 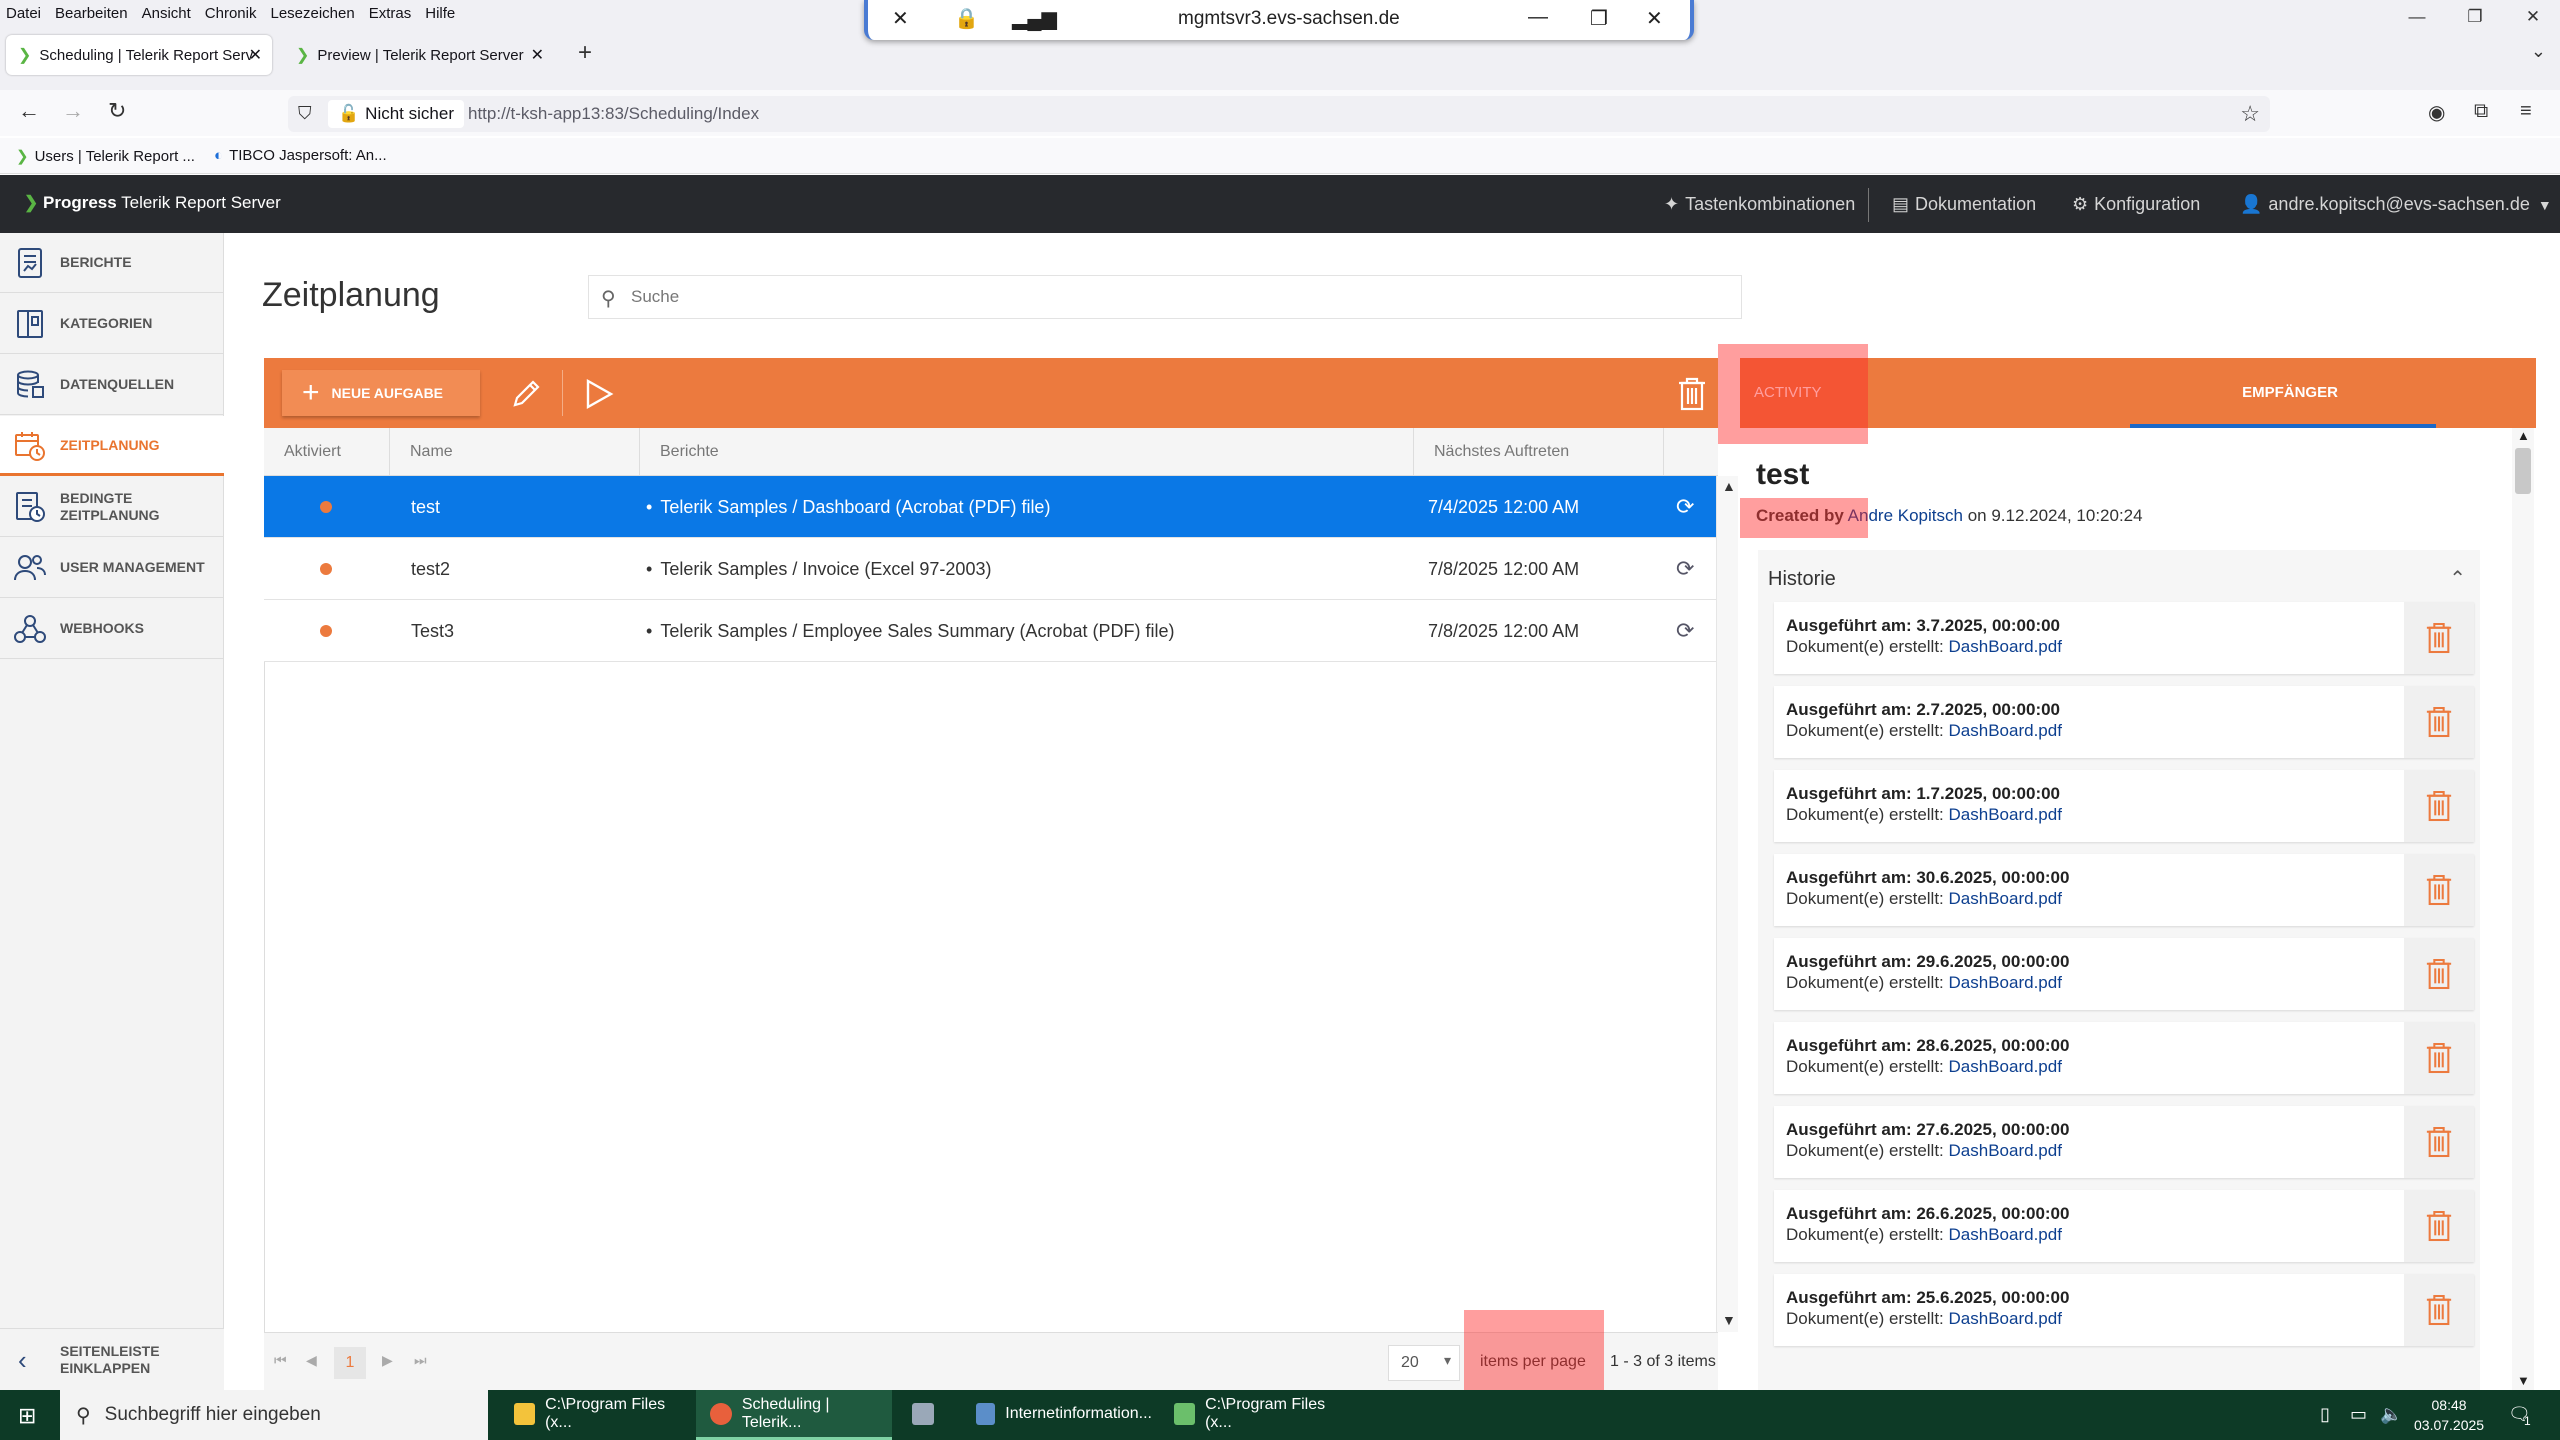 What do you see at coordinates (926, 1415) in the screenshot?
I see `taskbar-app-remote` at bounding box center [926, 1415].